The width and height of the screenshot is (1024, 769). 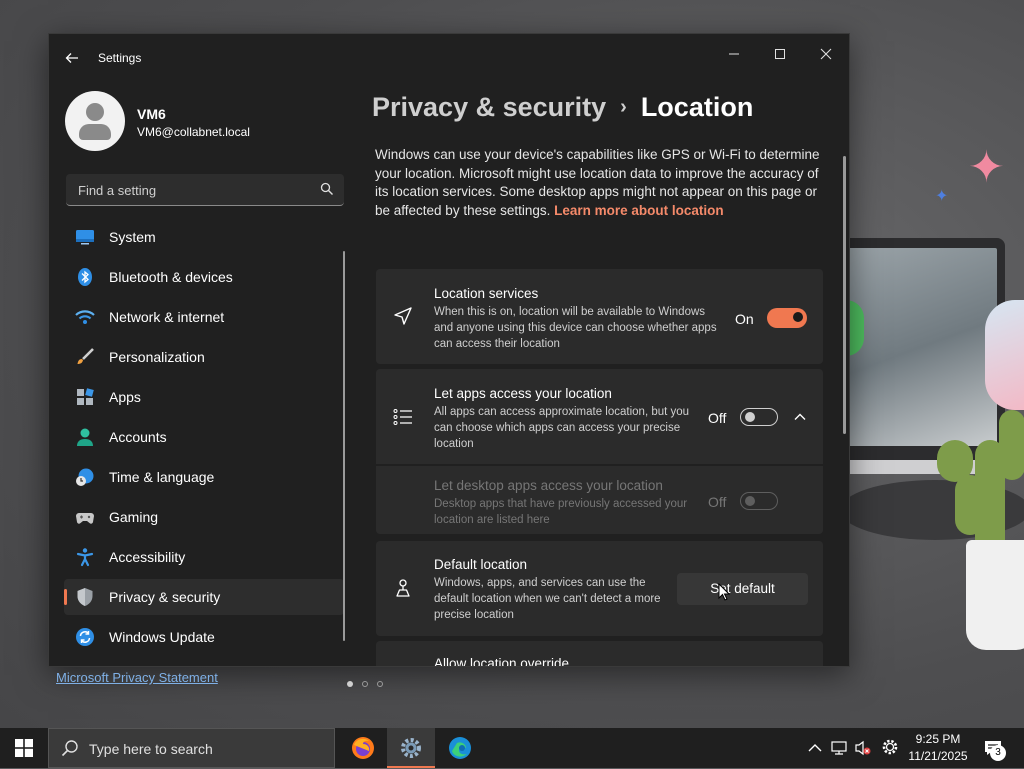 I want to click on notification-count-badge: 3, so click(x=998, y=753).